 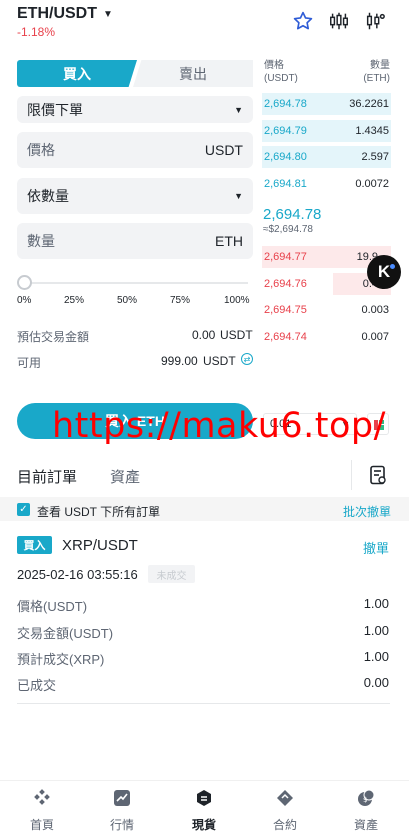 I want to click on price-input: 價格 USDT, so click(x=135, y=150).